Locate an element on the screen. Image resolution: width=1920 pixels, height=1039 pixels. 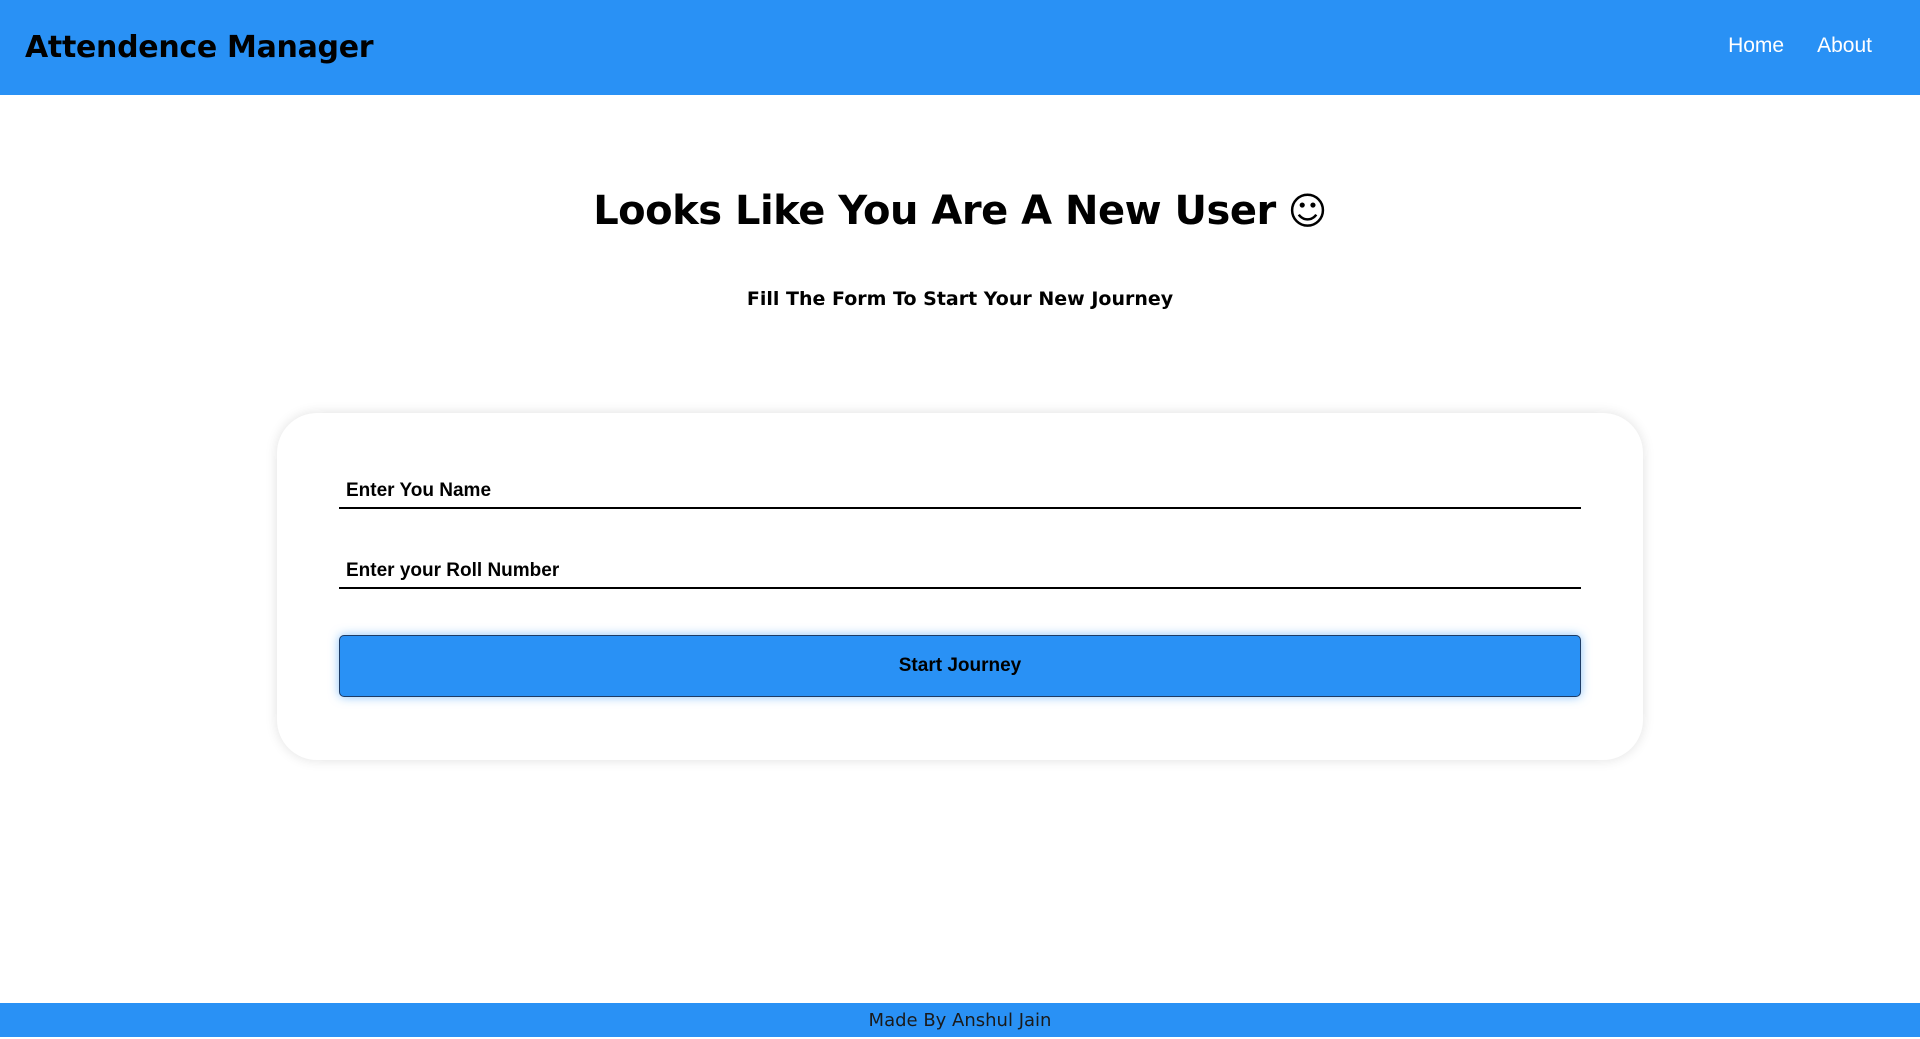
nav-link-home: Home is located at coordinates (1756, 46).